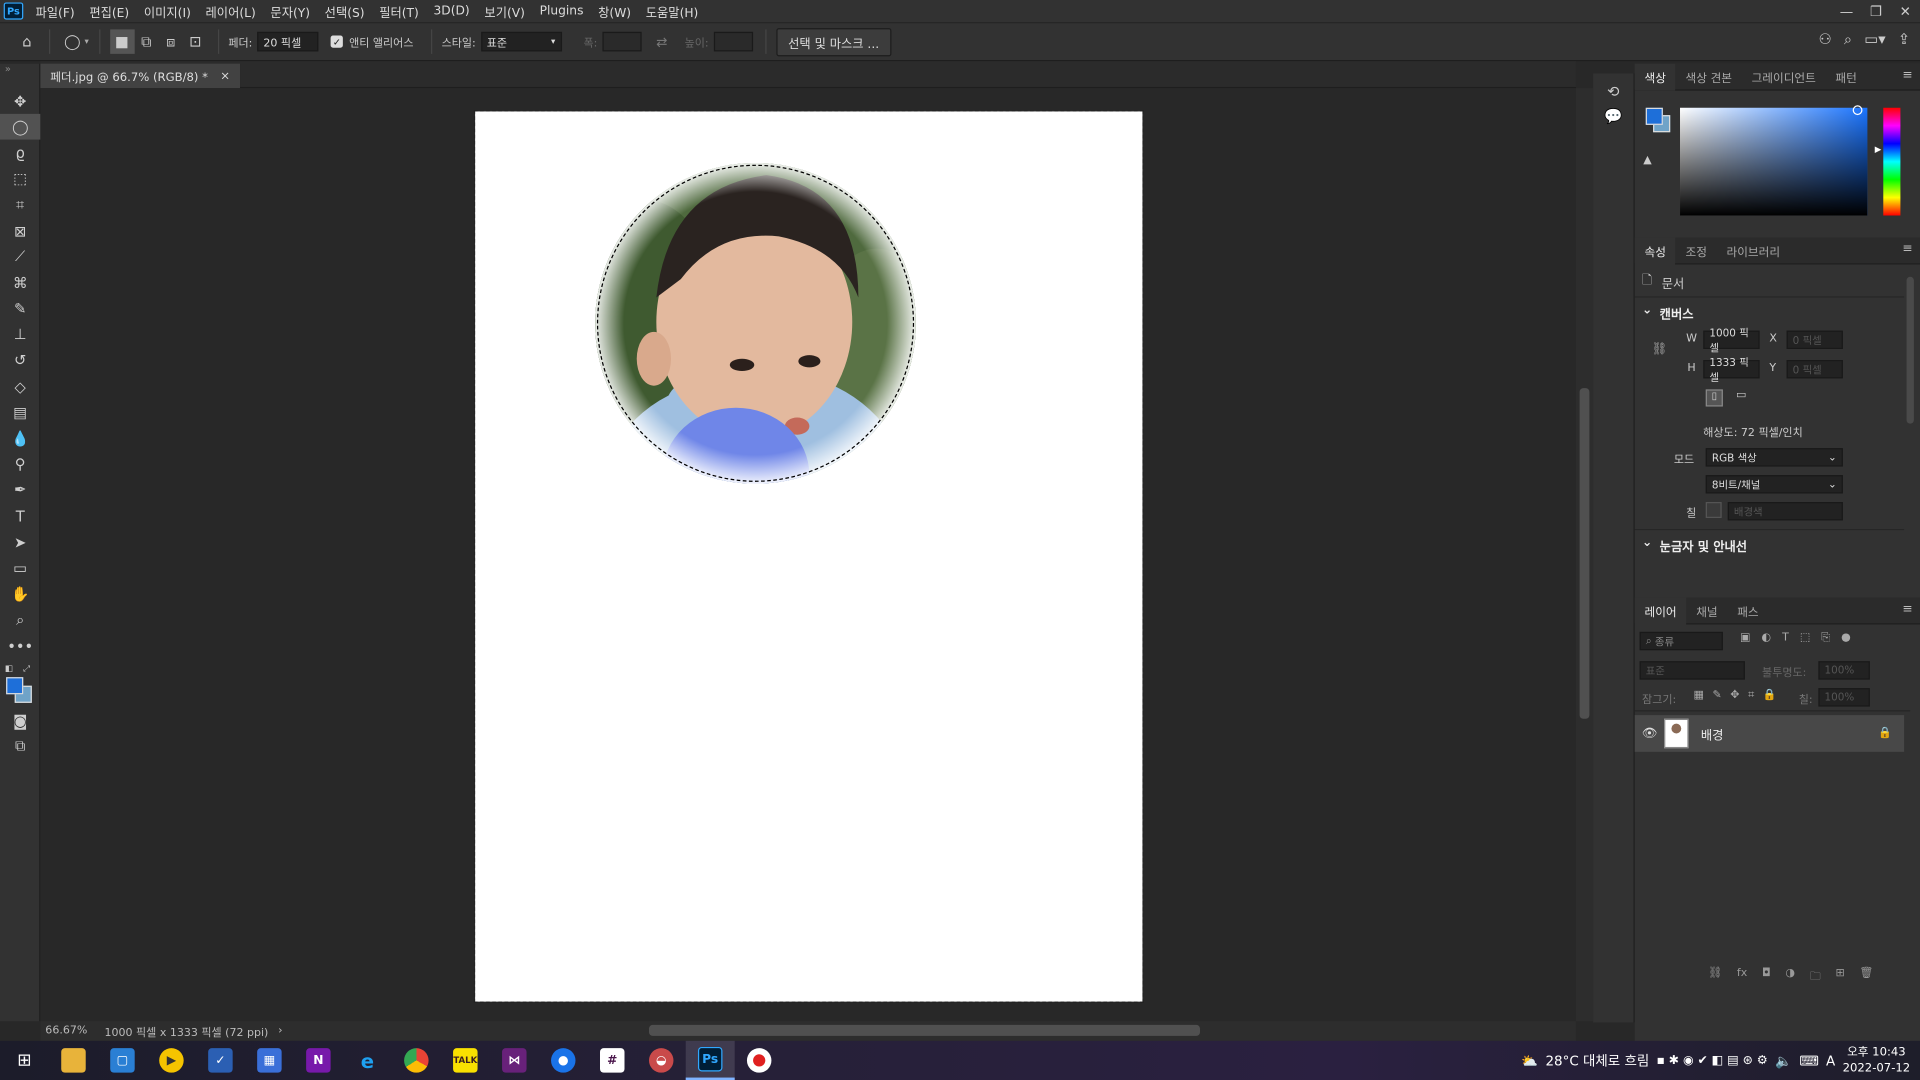 The width and height of the screenshot is (1920, 1080). What do you see at coordinates (20, 179) in the screenshot?
I see `object-select-tool-icon: ⬚` at bounding box center [20, 179].